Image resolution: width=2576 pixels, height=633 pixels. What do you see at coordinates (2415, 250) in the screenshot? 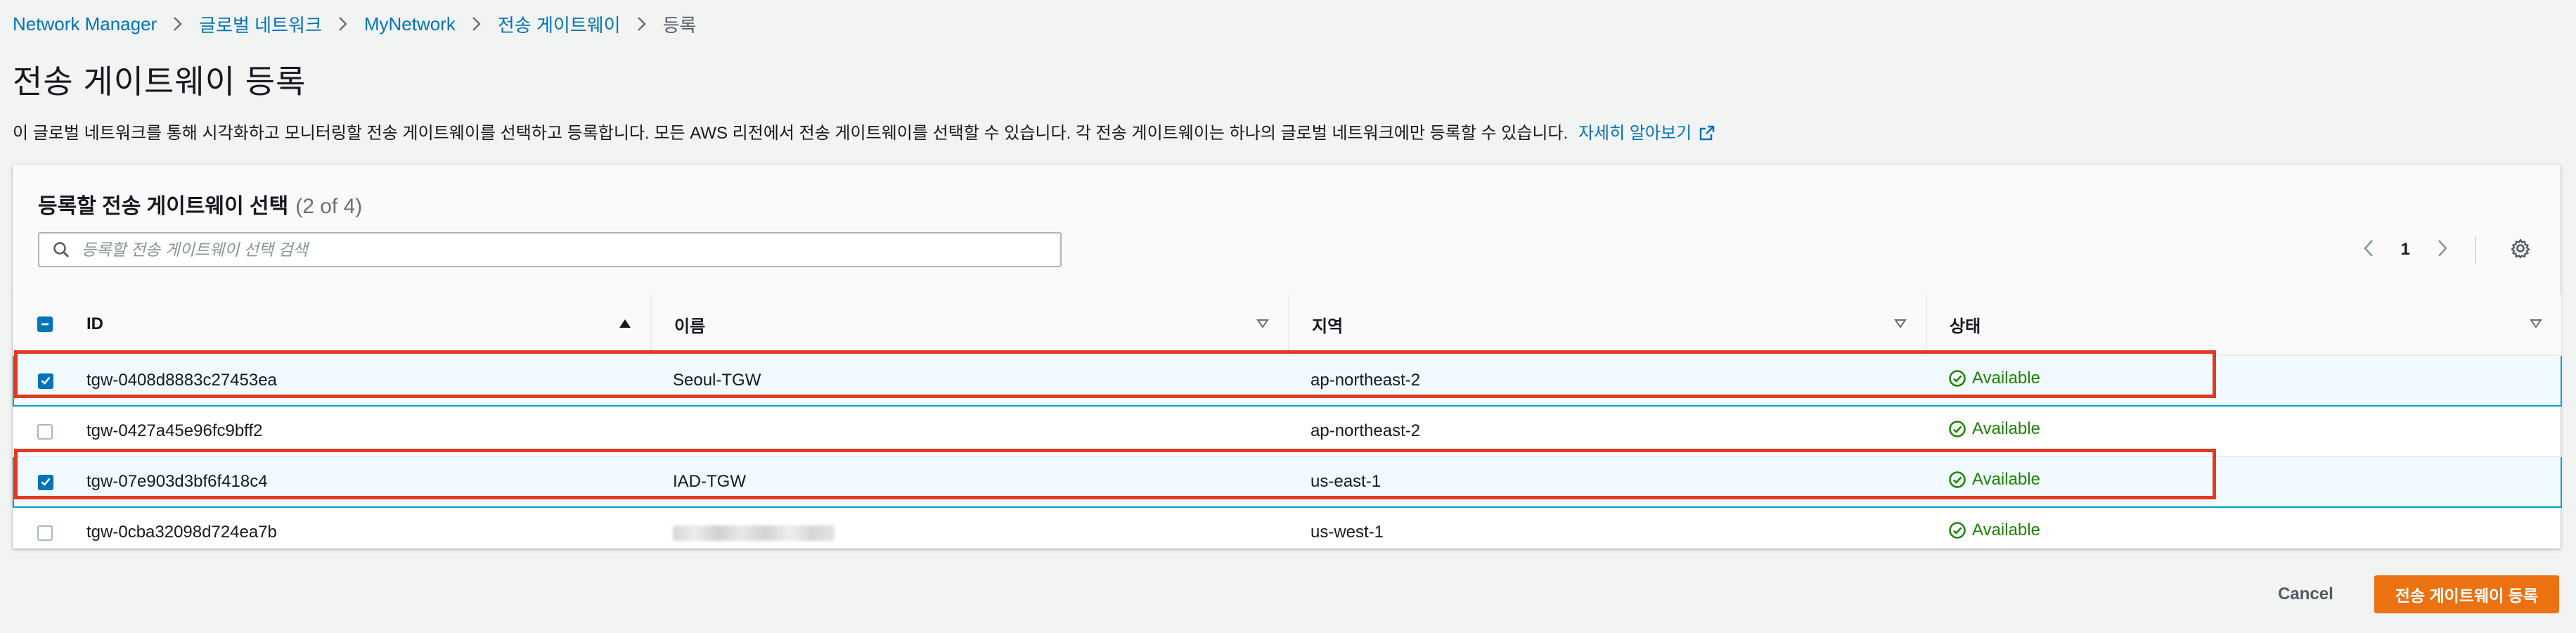
I see `pagination: 1` at bounding box center [2415, 250].